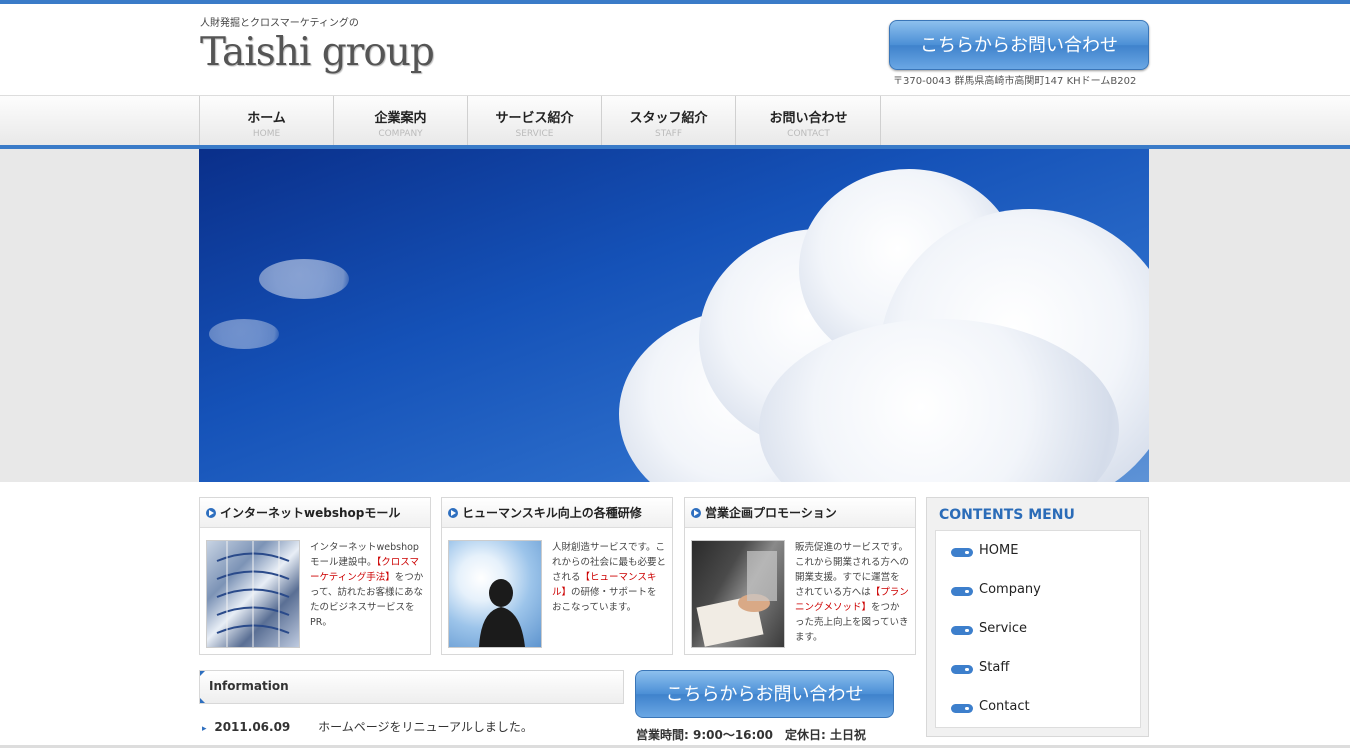 The height and width of the screenshot is (748, 1350). What do you see at coordinates (317, 52) in the screenshot?
I see `site-logo: Taishi group` at bounding box center [317, 52].